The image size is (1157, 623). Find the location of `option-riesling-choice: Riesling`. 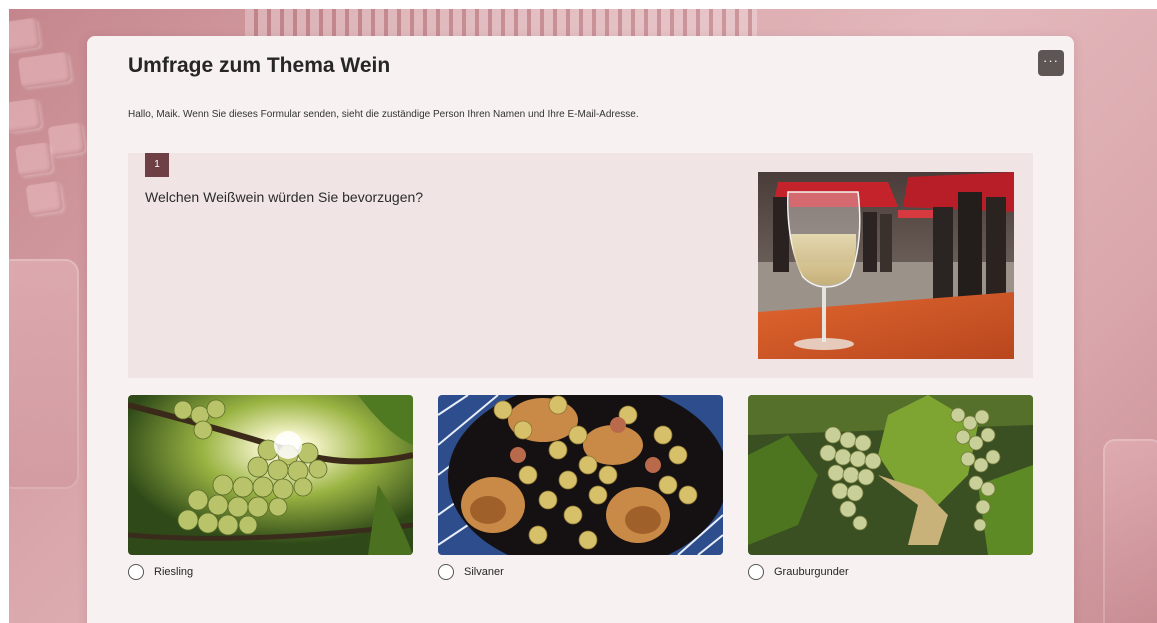

option-riesling-choice: Riesling is located at coordinates (160, 572).